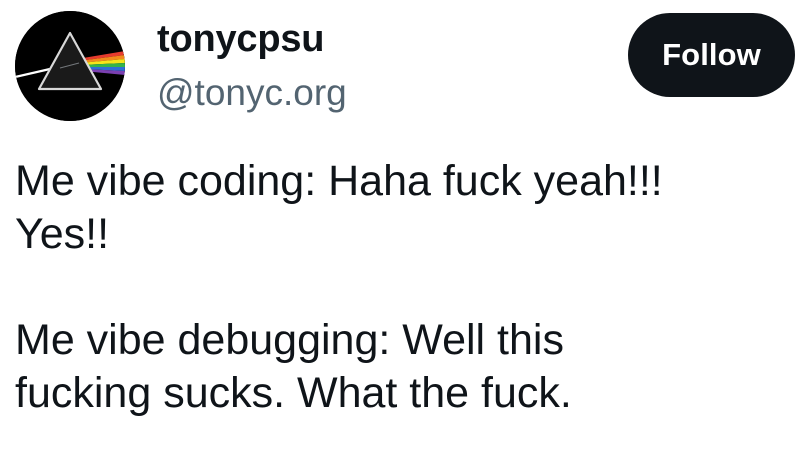 The width and height of the screenshot is (800, 474). What do you see at coordinates (289, 340) in the screenshot?
I see `post-line: Me vibe debugging: Well this` at bounding box center [289, 340].